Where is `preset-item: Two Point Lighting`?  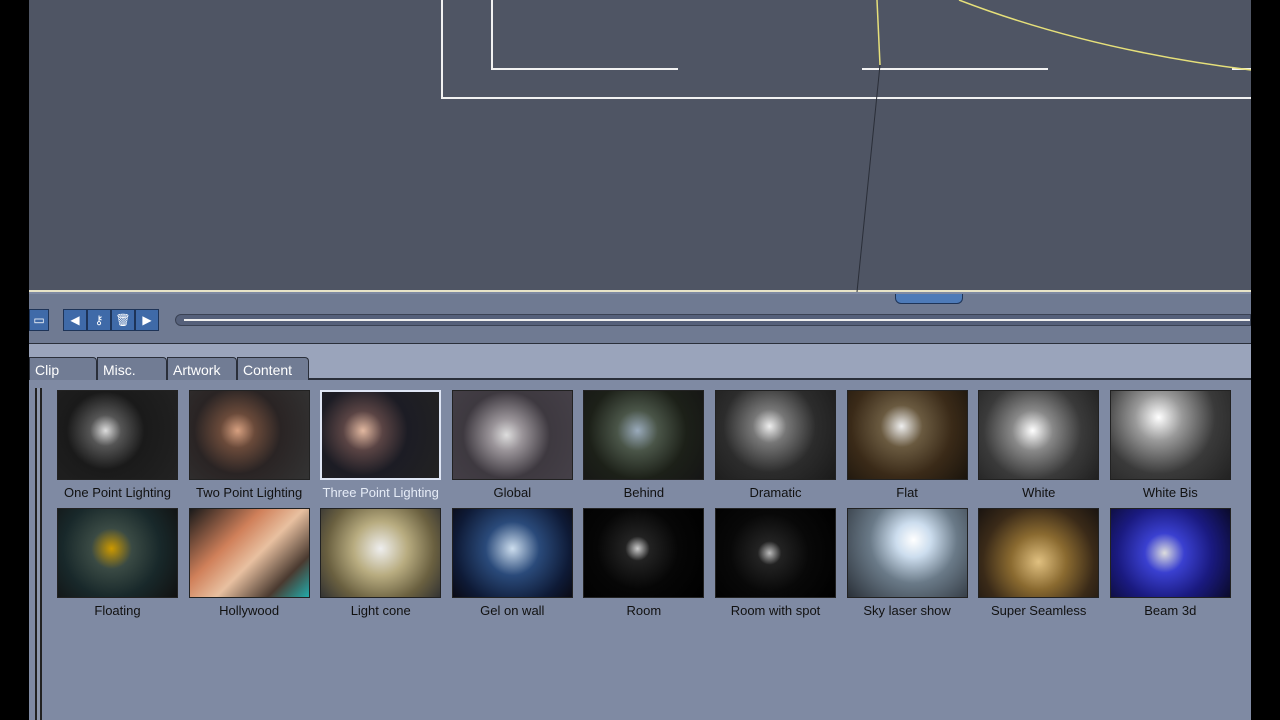 preset-item: Two Point Lighting is located at coordinates (249, 445).